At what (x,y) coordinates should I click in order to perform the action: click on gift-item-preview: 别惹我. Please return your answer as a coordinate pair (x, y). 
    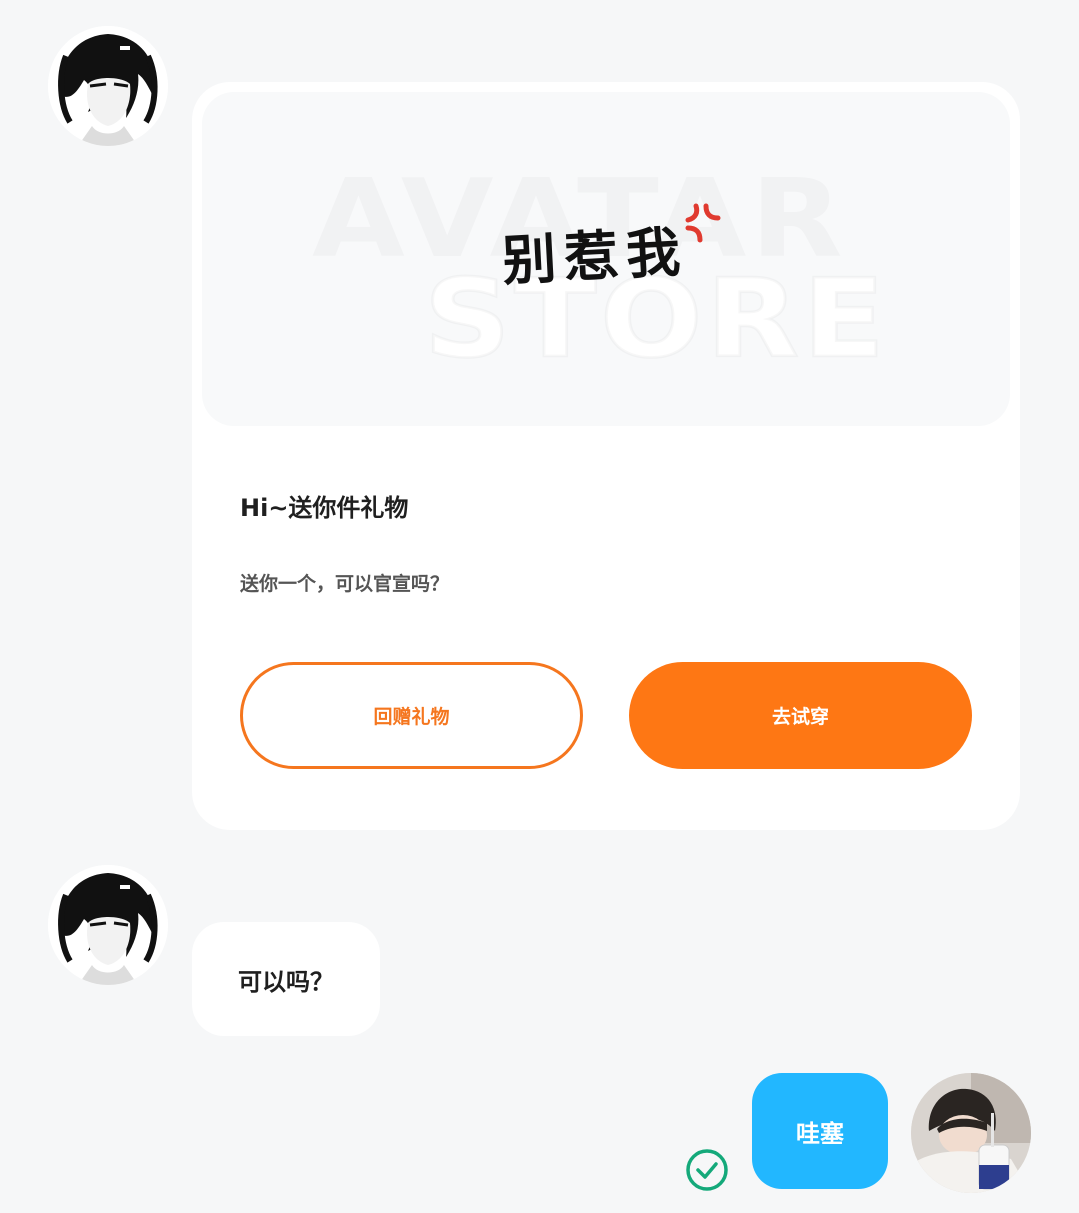
    Looking at the image, I should click on (611, 248).